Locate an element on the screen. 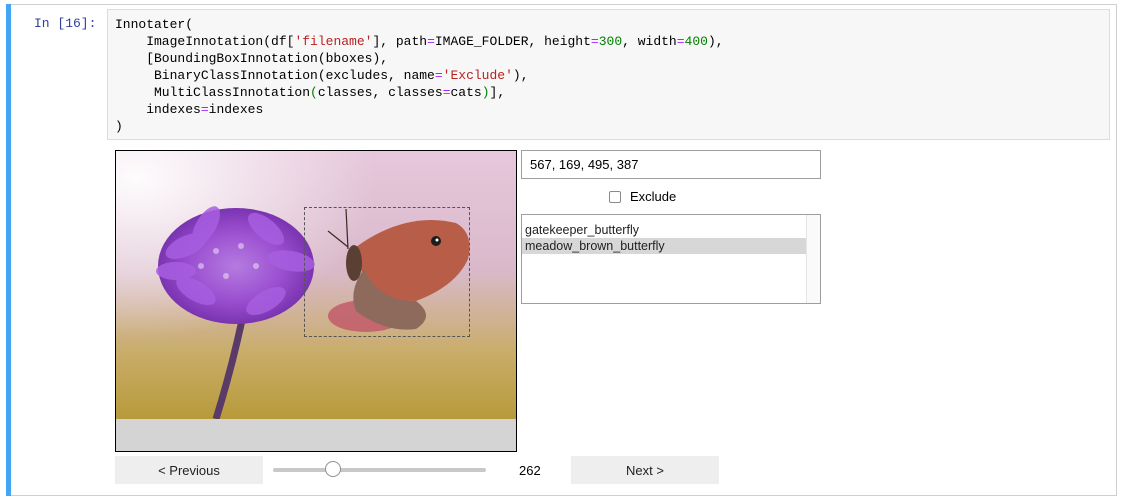  previous-button: < Previous is located at coordinates (189, 470).